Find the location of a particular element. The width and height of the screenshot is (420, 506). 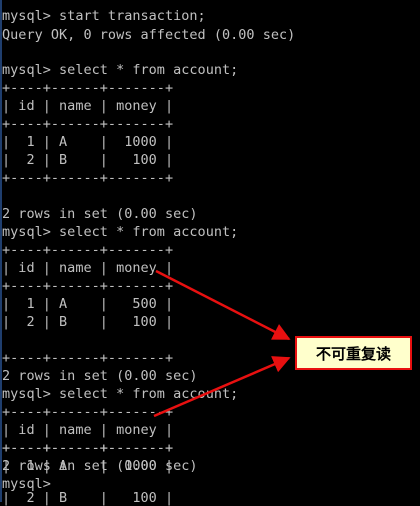

terminal-line: mysql> start transaction; is located at coordinates (104, 16).